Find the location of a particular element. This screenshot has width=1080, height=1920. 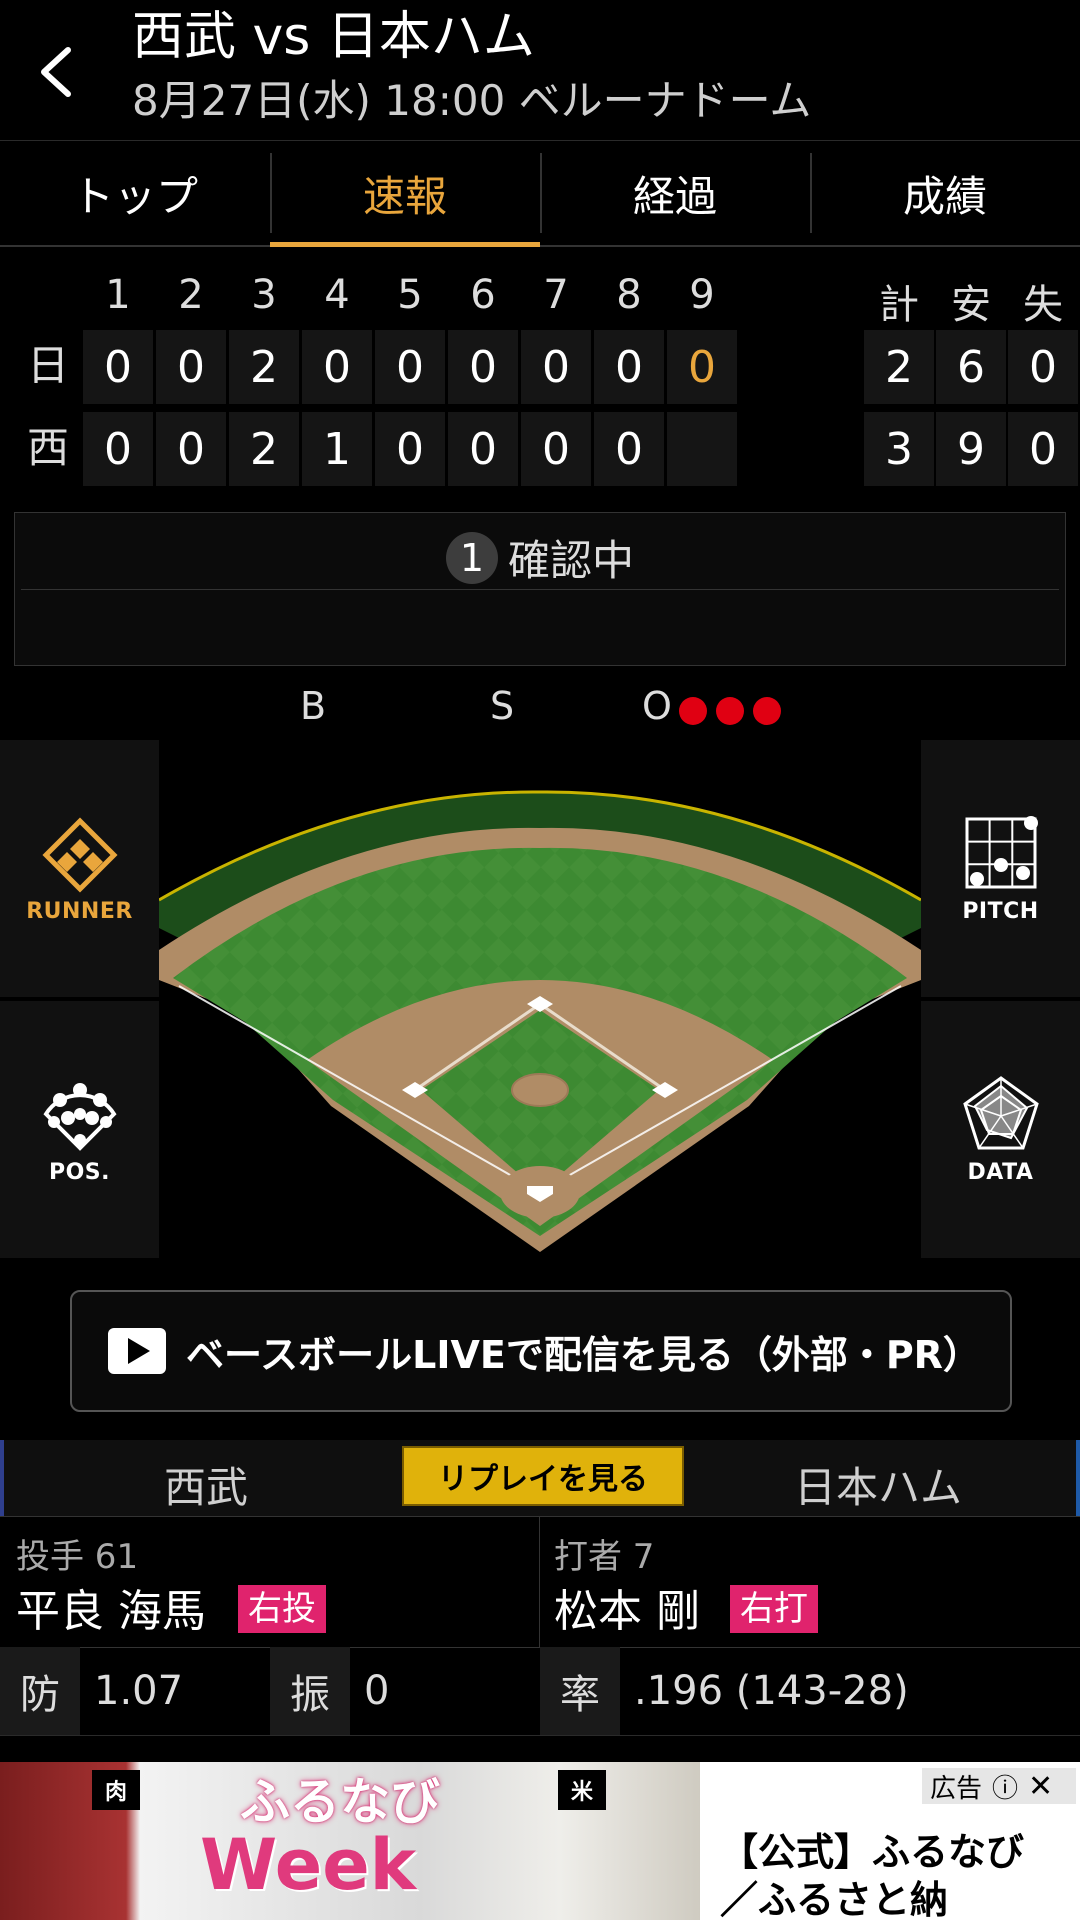

pitcher-role: 投手 61 is located at coordinates (77, 1557).